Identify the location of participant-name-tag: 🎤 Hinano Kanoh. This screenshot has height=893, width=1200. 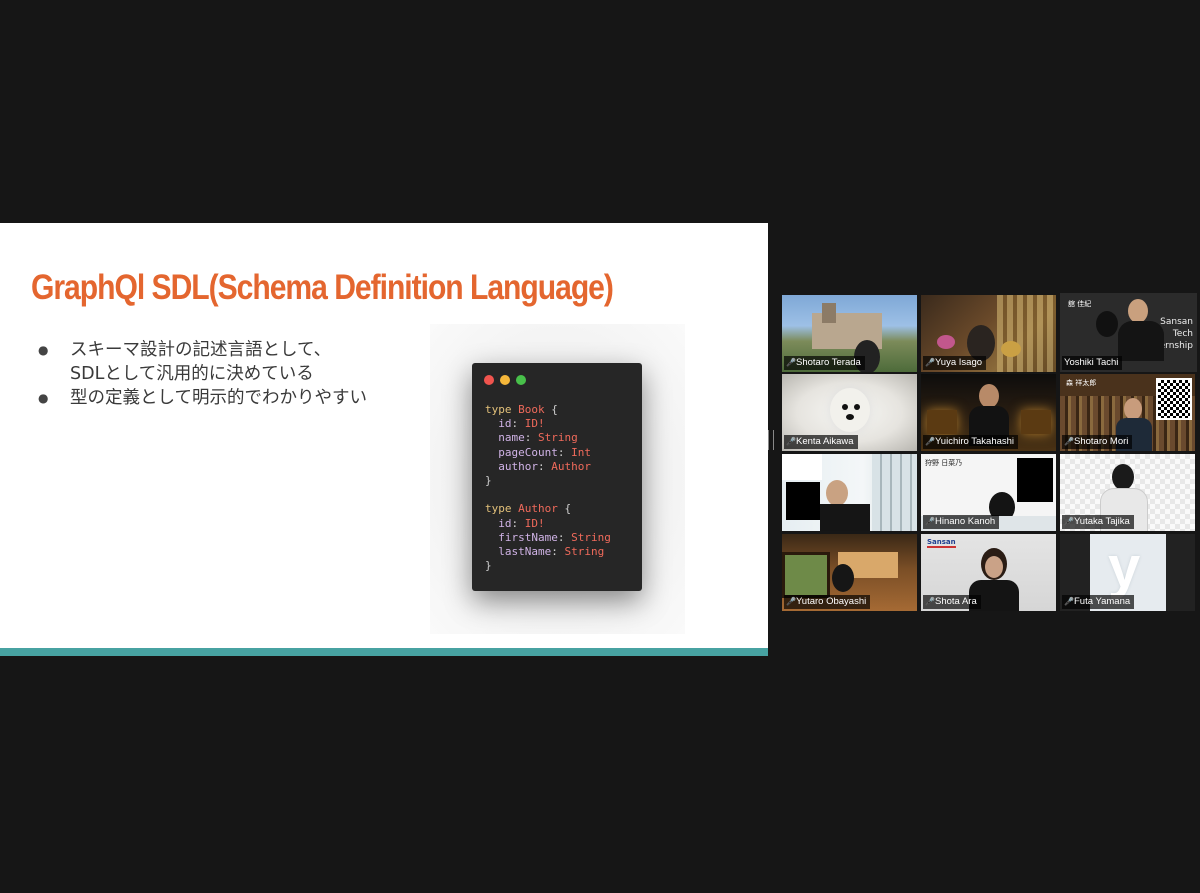
(961, 522).